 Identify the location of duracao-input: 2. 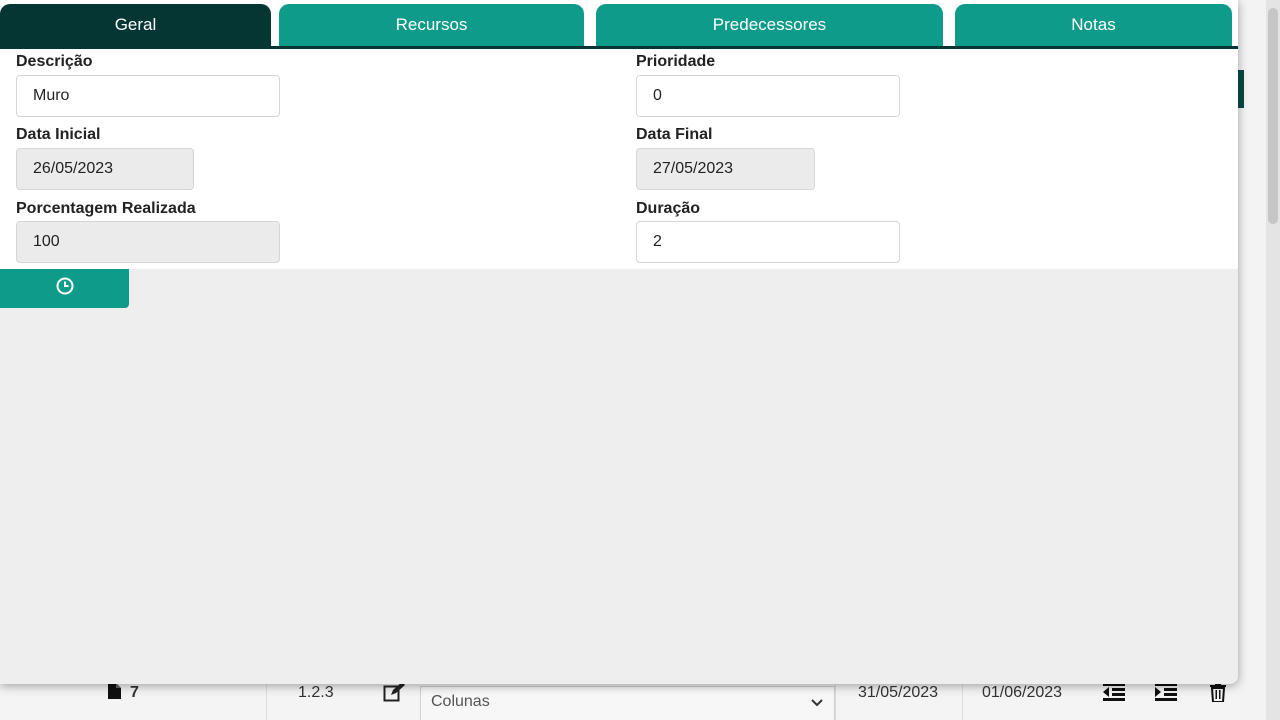
(768, 242).